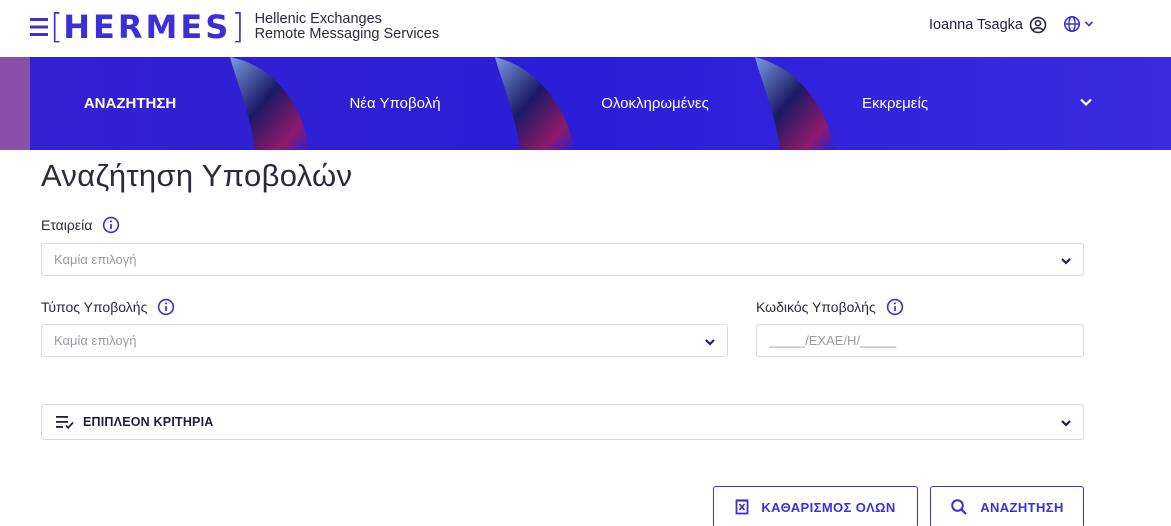  Describe the element at coordinates (318, 19) in the screenshot. I see `logo-subtitle-line1: Hellenic Exchanges` at that location.